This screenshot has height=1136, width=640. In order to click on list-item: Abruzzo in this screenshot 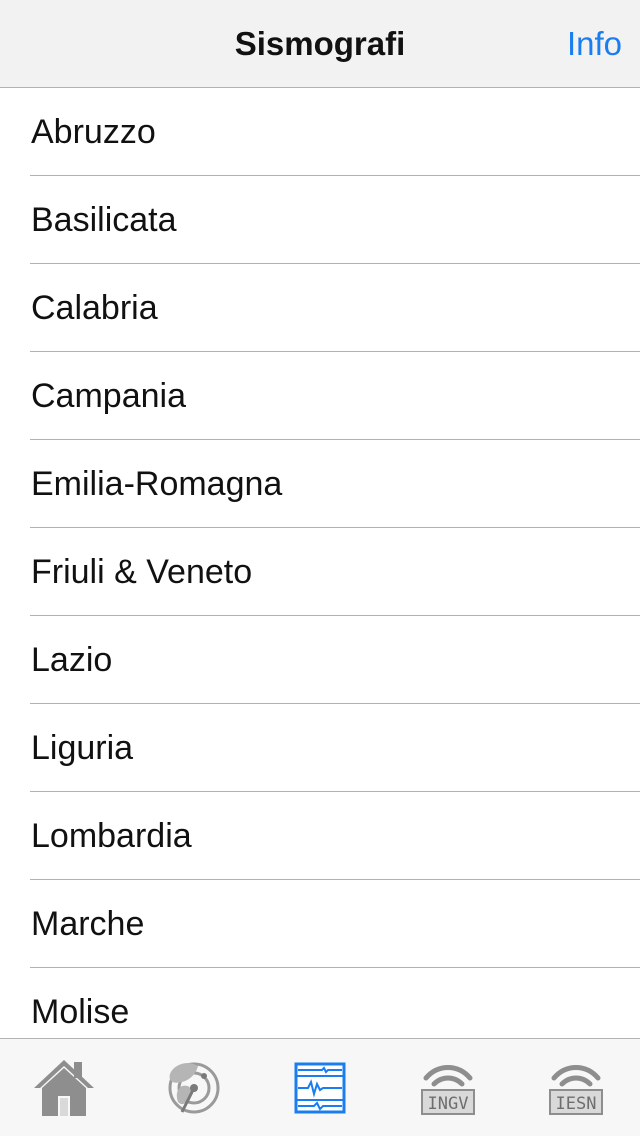, I will do `click(320, 132)`.